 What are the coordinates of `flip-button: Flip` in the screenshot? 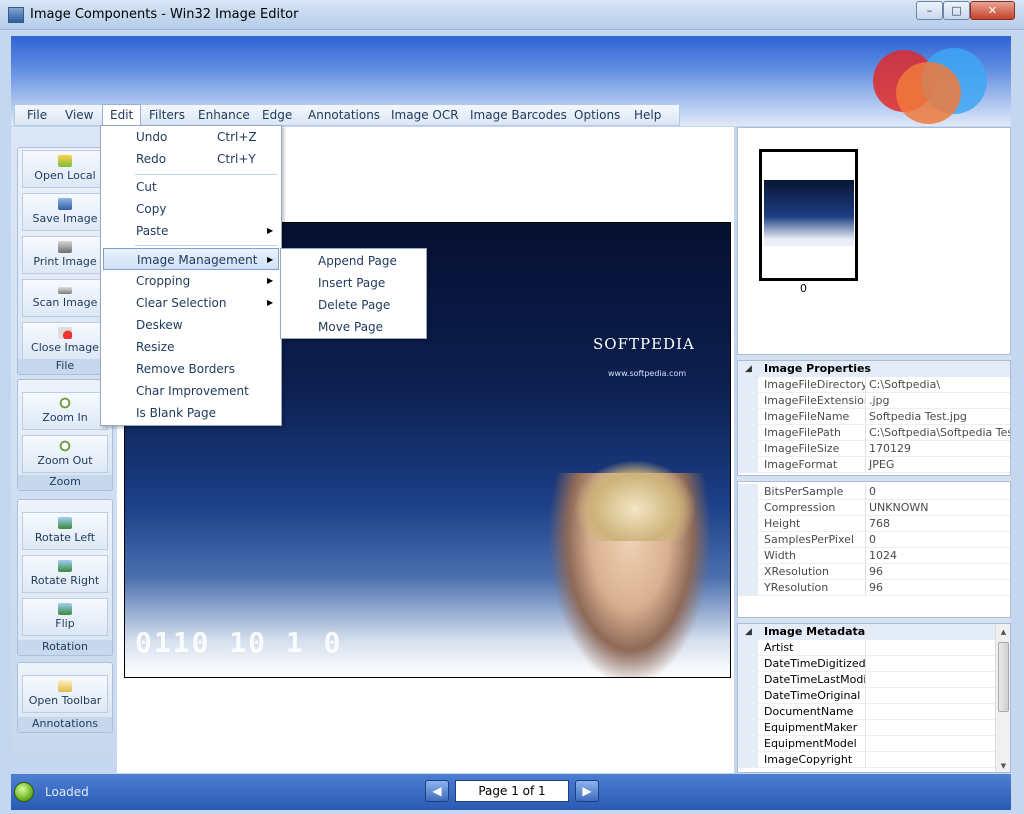 It's located at (65, 617).